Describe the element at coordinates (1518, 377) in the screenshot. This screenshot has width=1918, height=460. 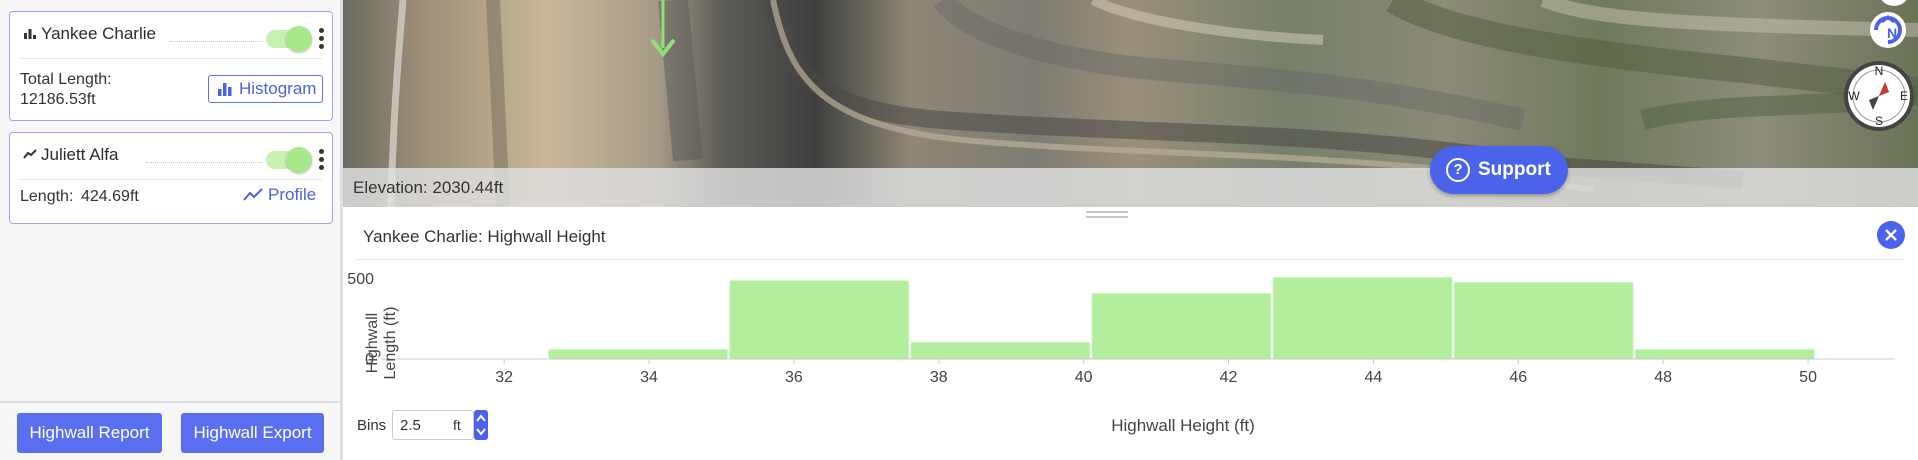
I see `x-tick-label: 46` at that location.